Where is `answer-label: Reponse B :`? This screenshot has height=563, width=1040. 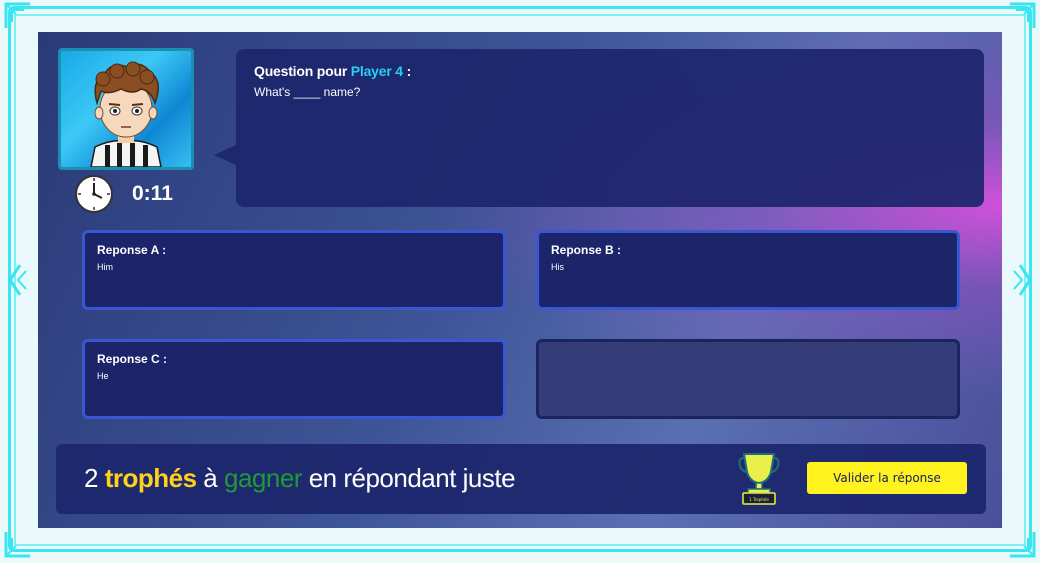 answer-label: Reponse B : is located at coordinates (586, 250).